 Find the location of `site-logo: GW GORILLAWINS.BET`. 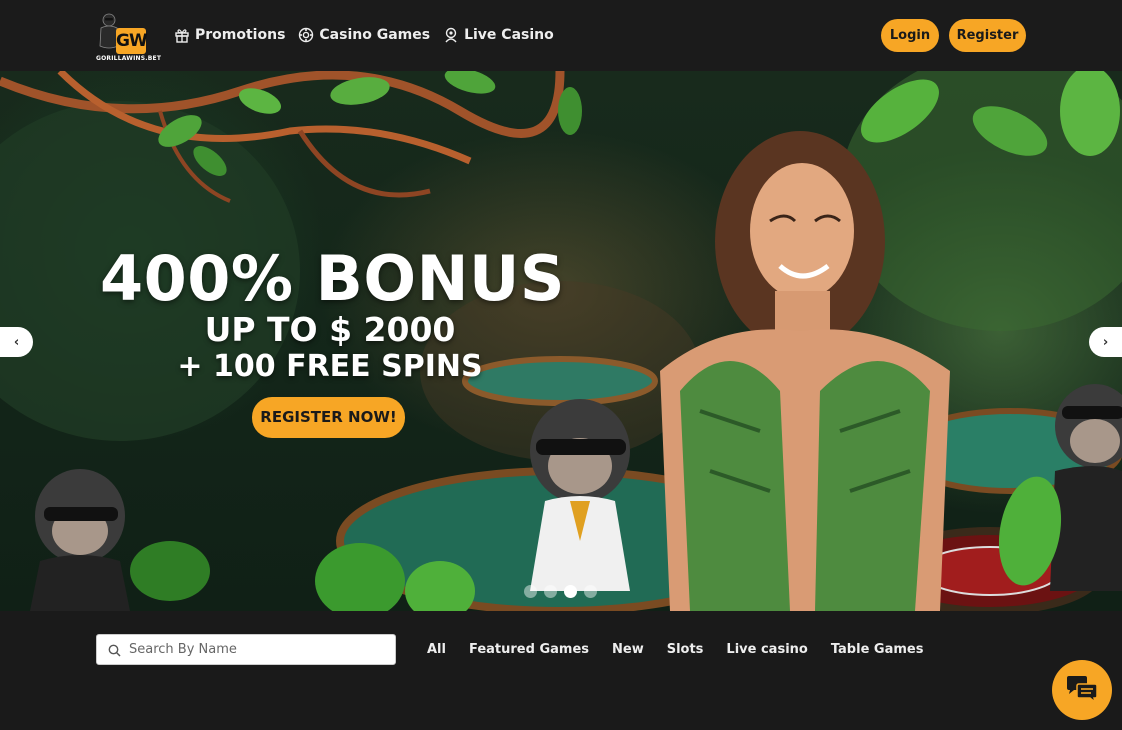

site-logo: GW GORILLAWINS.BET is located at coordinates (129, 37).